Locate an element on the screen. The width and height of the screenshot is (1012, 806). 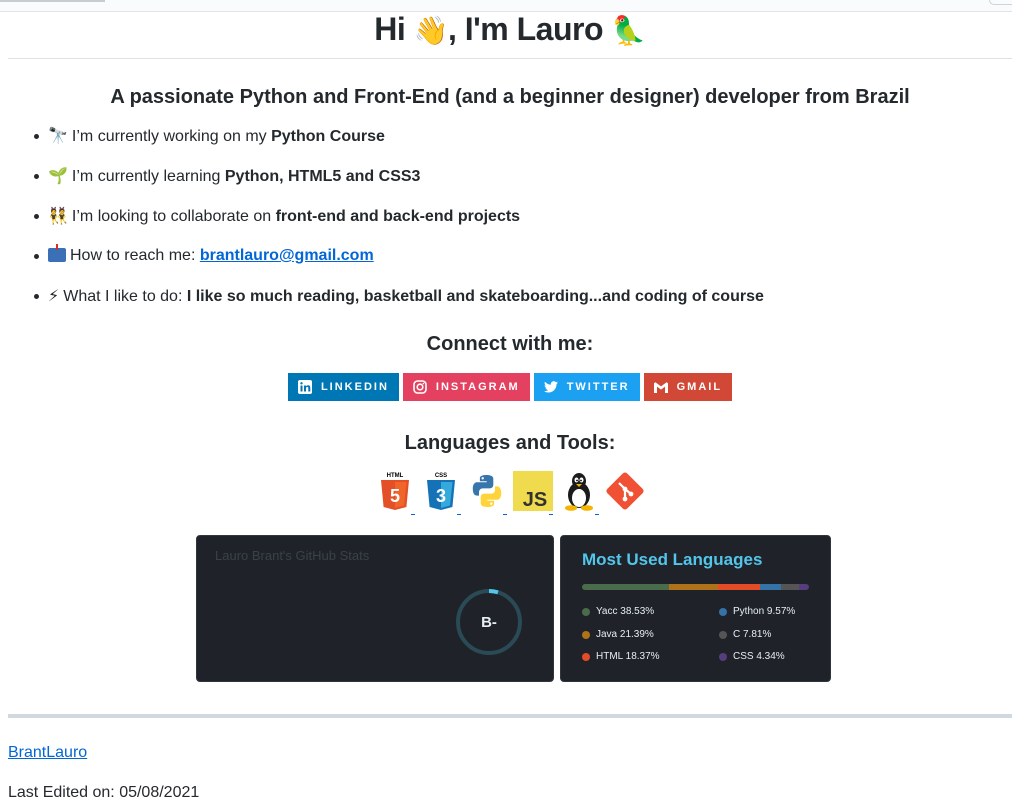
bar-segment-css is located at coordinates (804, 587).